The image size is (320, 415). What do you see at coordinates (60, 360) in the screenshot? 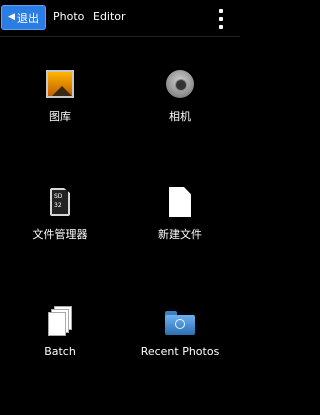
I see `grid-item-batch: Batch` at bounding box center [60, 360].